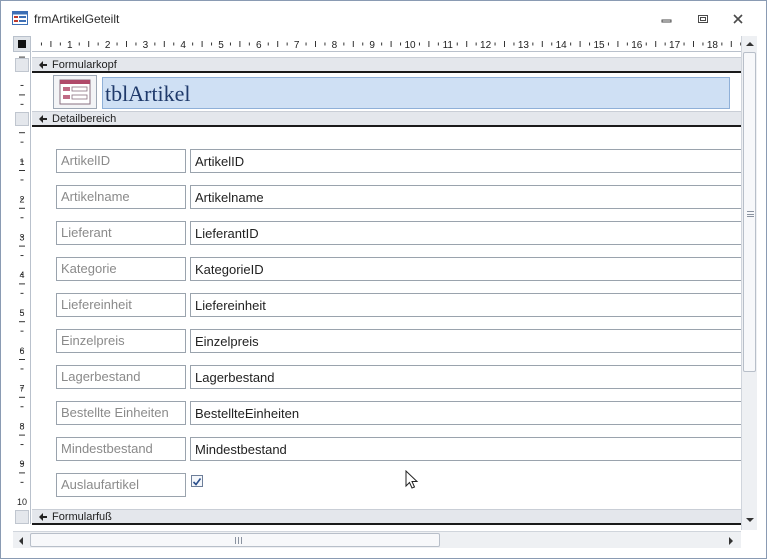 The height and width of the screenshot is (559, 767). What do you see at coordinates (121, 197) in the screenshot?
I see `label-artikelname: Artikelname` at bounding box center [121, 197].